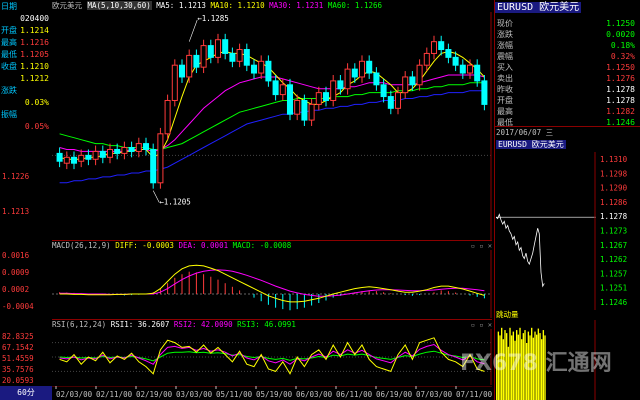 This screenshot has width=640, height=400. Describe the element at coordinates (354, 394) in the screenshot. I see `x-tick-label: 06/11/00` at that location.